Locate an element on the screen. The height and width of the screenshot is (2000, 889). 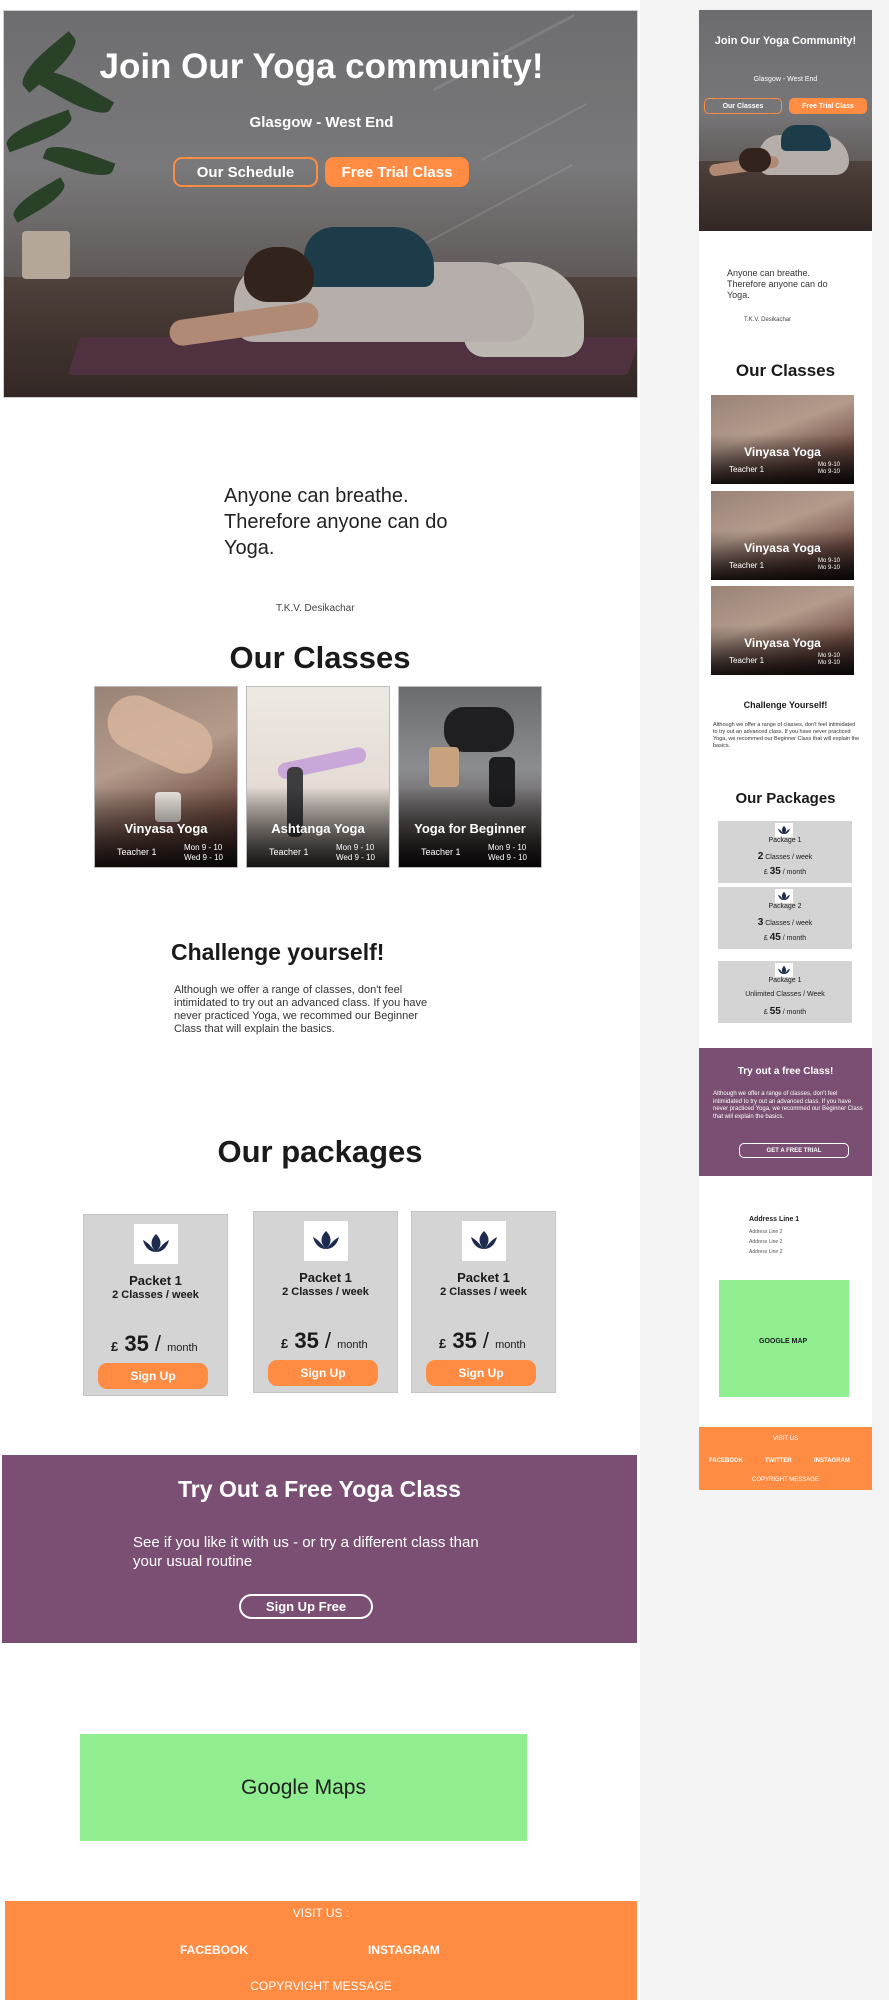
mobile-package-price: £ 45 / month is located at coordinates (785, 937).